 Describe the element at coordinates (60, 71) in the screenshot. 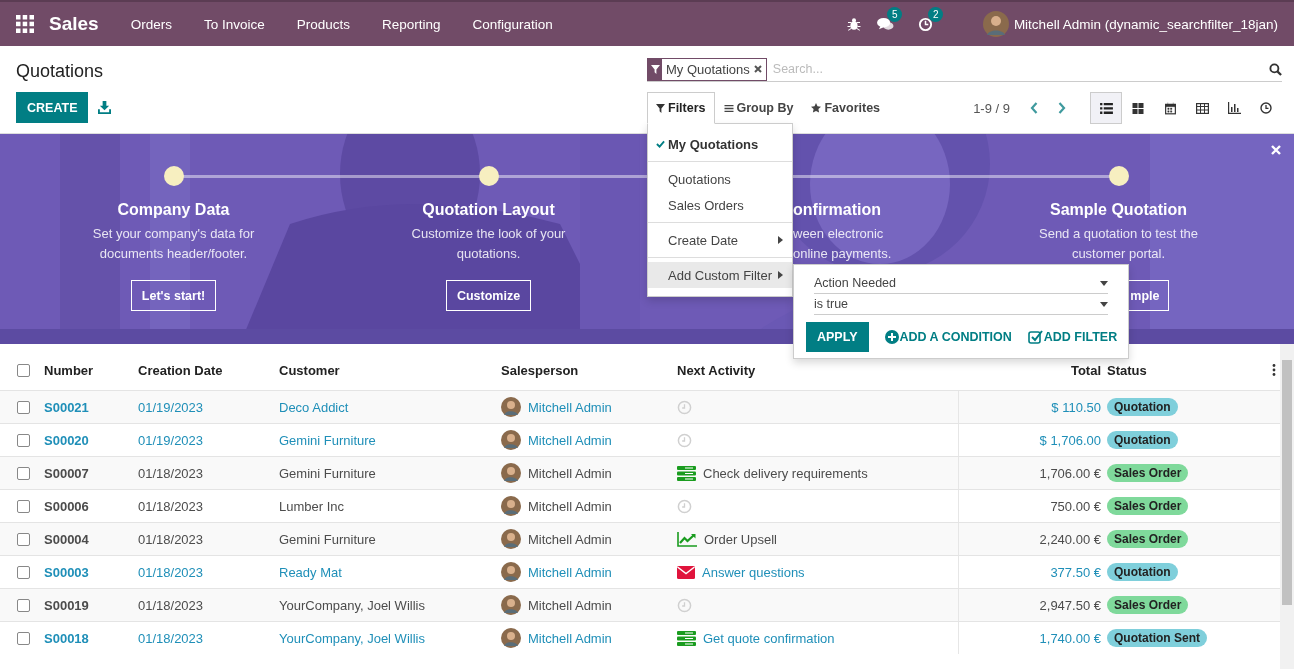

I see `page-title: Quotations` at that location.